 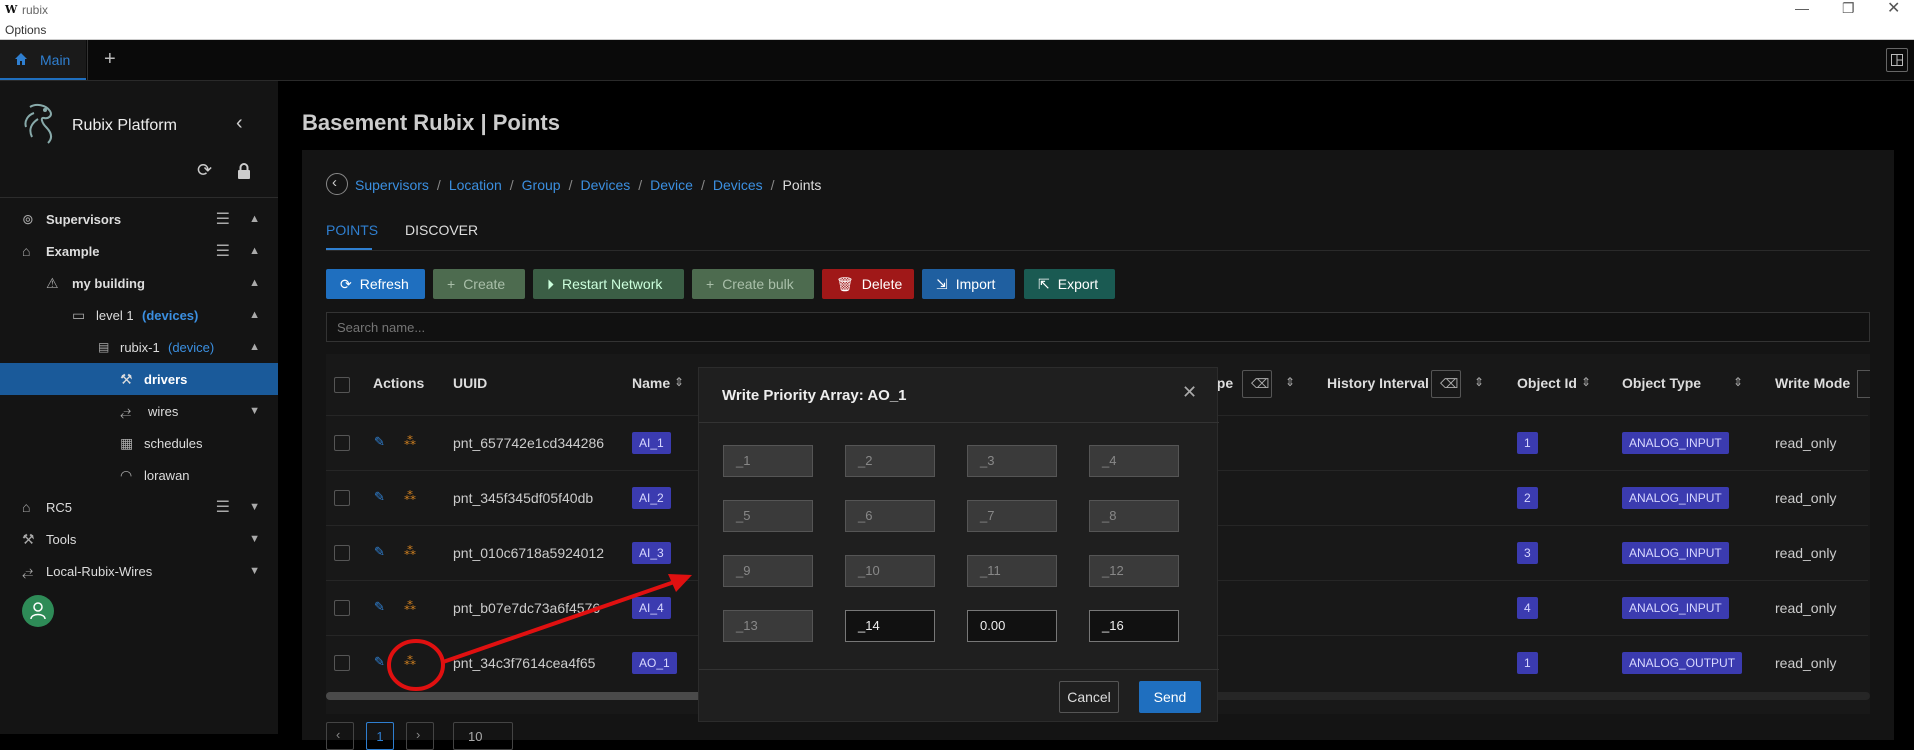 What do you see at coordinates (139, 251) in the screenshot?
I see `sidebar-item-example: ⌂ Example ☰ ▲` at bounding box center [139, 251].